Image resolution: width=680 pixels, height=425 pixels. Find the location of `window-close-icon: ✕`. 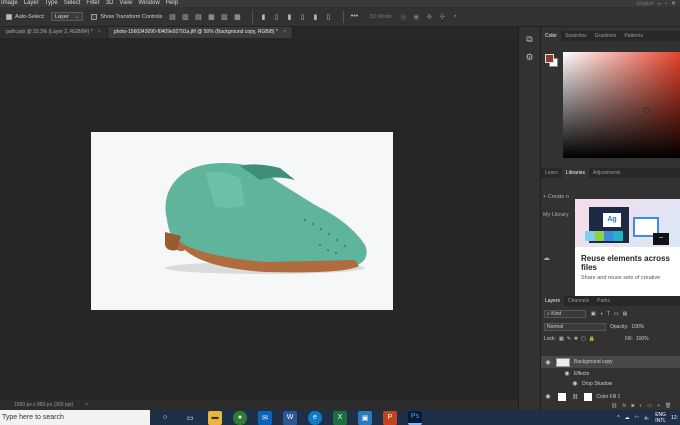

window-close-icon: ✕ is located at coordinates (673, 3).